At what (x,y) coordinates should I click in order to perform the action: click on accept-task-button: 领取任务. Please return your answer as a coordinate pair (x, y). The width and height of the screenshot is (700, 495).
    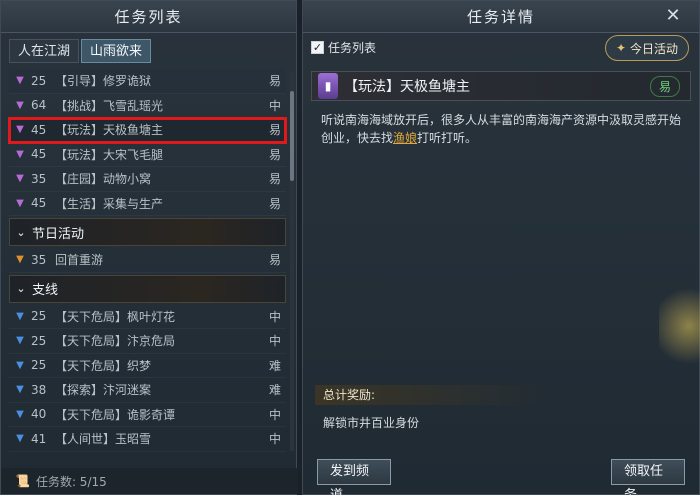
    Looking at the image, I should click on (648, 477).